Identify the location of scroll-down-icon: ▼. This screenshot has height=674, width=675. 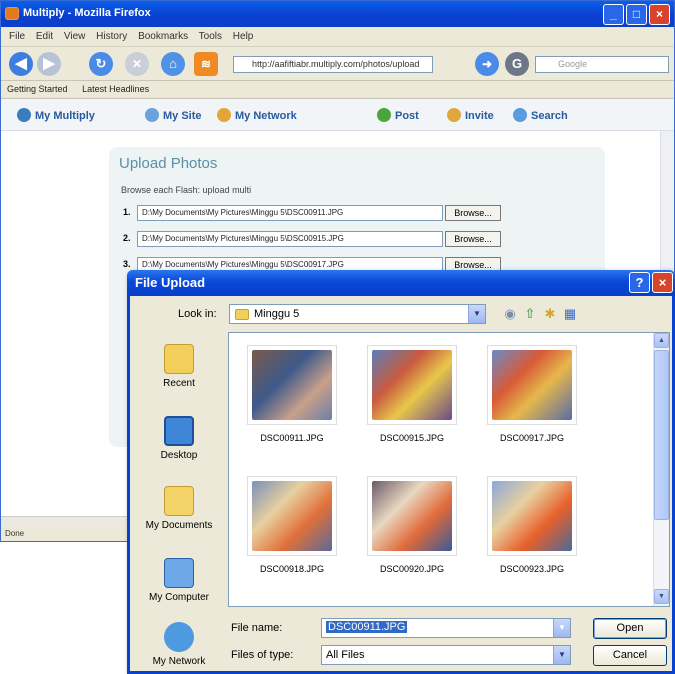
(661, 596).